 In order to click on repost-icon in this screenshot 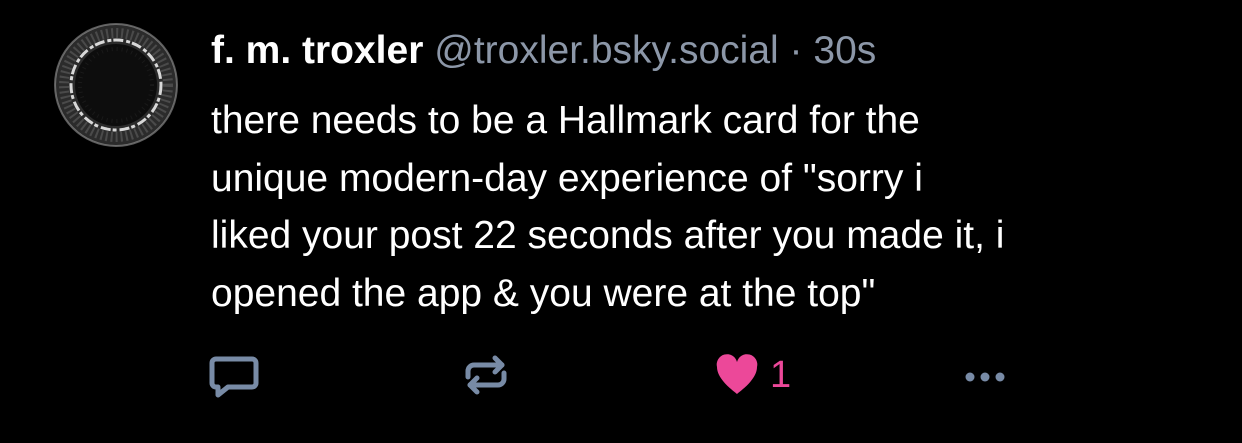, I will do `click(486, 375)`.